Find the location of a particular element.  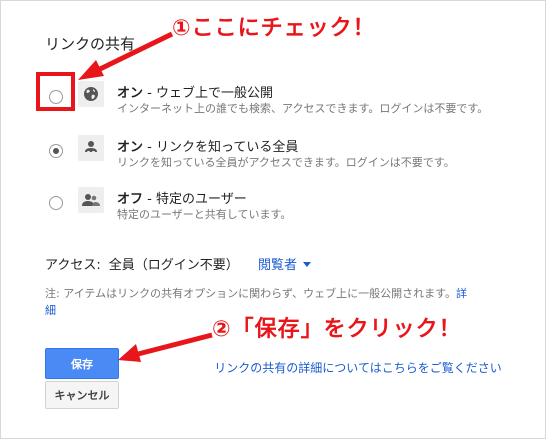

arrow-2-head is located at coordinates (129, 353).